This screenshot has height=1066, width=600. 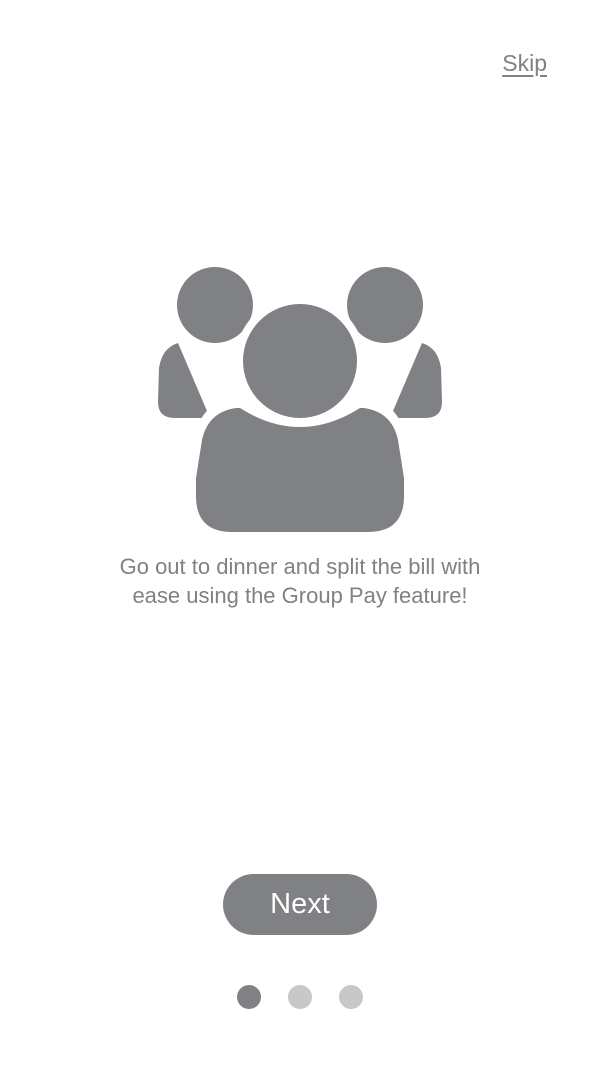 What do you see at coordinates (524, 63) in the screenshot?
I see `skip-link: Skip` at bounding box center [524, 63].